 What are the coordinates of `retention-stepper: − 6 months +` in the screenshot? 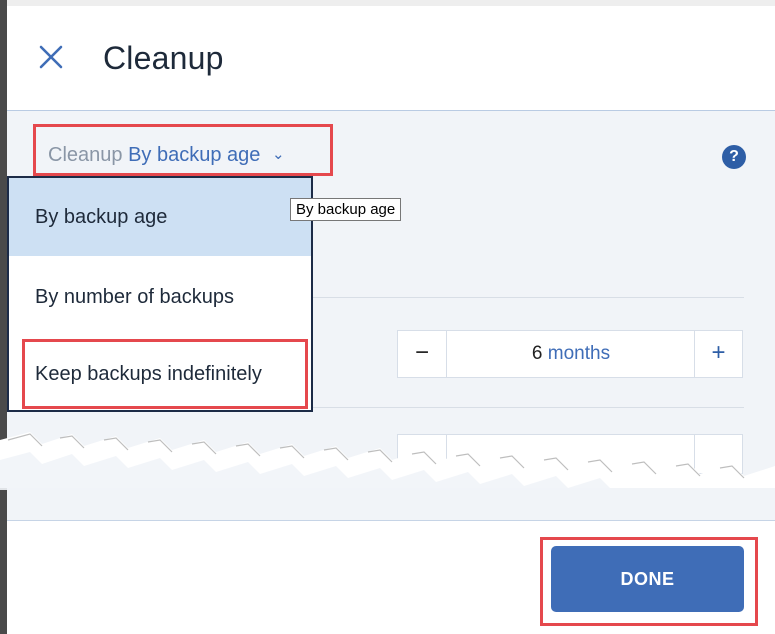 It's located at (570, 354).